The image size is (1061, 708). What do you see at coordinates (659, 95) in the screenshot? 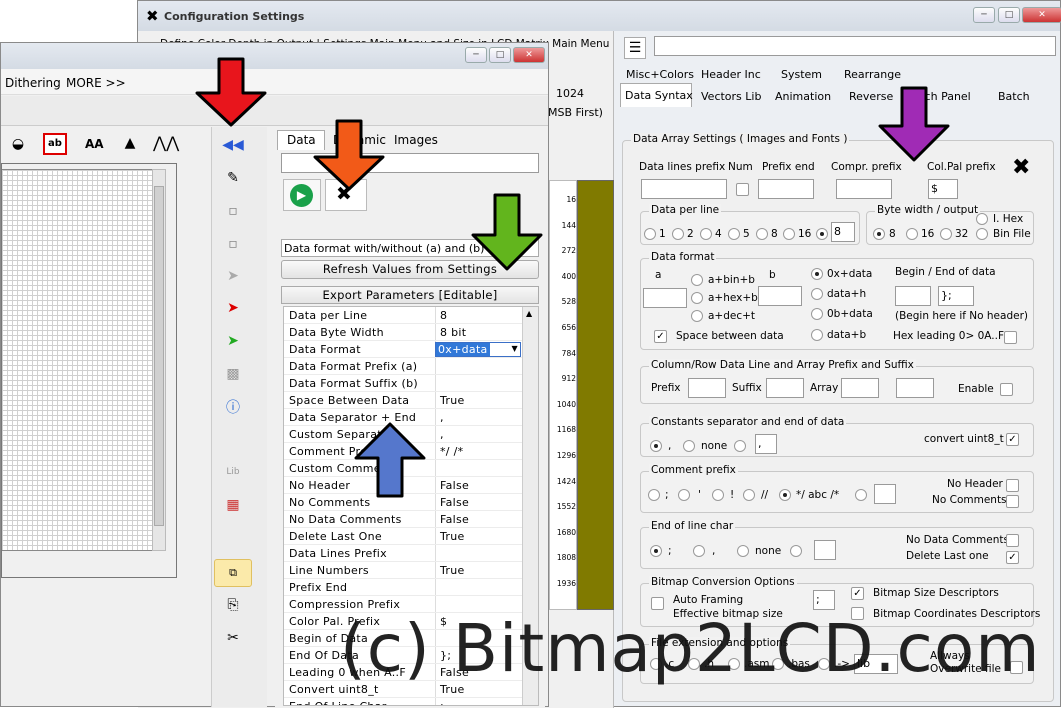
I see `tab-data-syntax: Data Syntax` at bounding box center [659, 95].